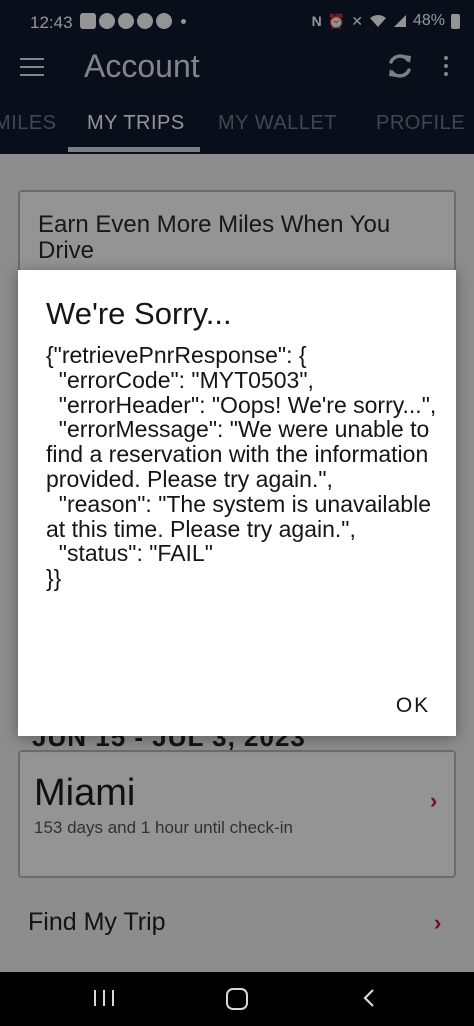  I want to click on system-nav-bar, so click(237, 999).